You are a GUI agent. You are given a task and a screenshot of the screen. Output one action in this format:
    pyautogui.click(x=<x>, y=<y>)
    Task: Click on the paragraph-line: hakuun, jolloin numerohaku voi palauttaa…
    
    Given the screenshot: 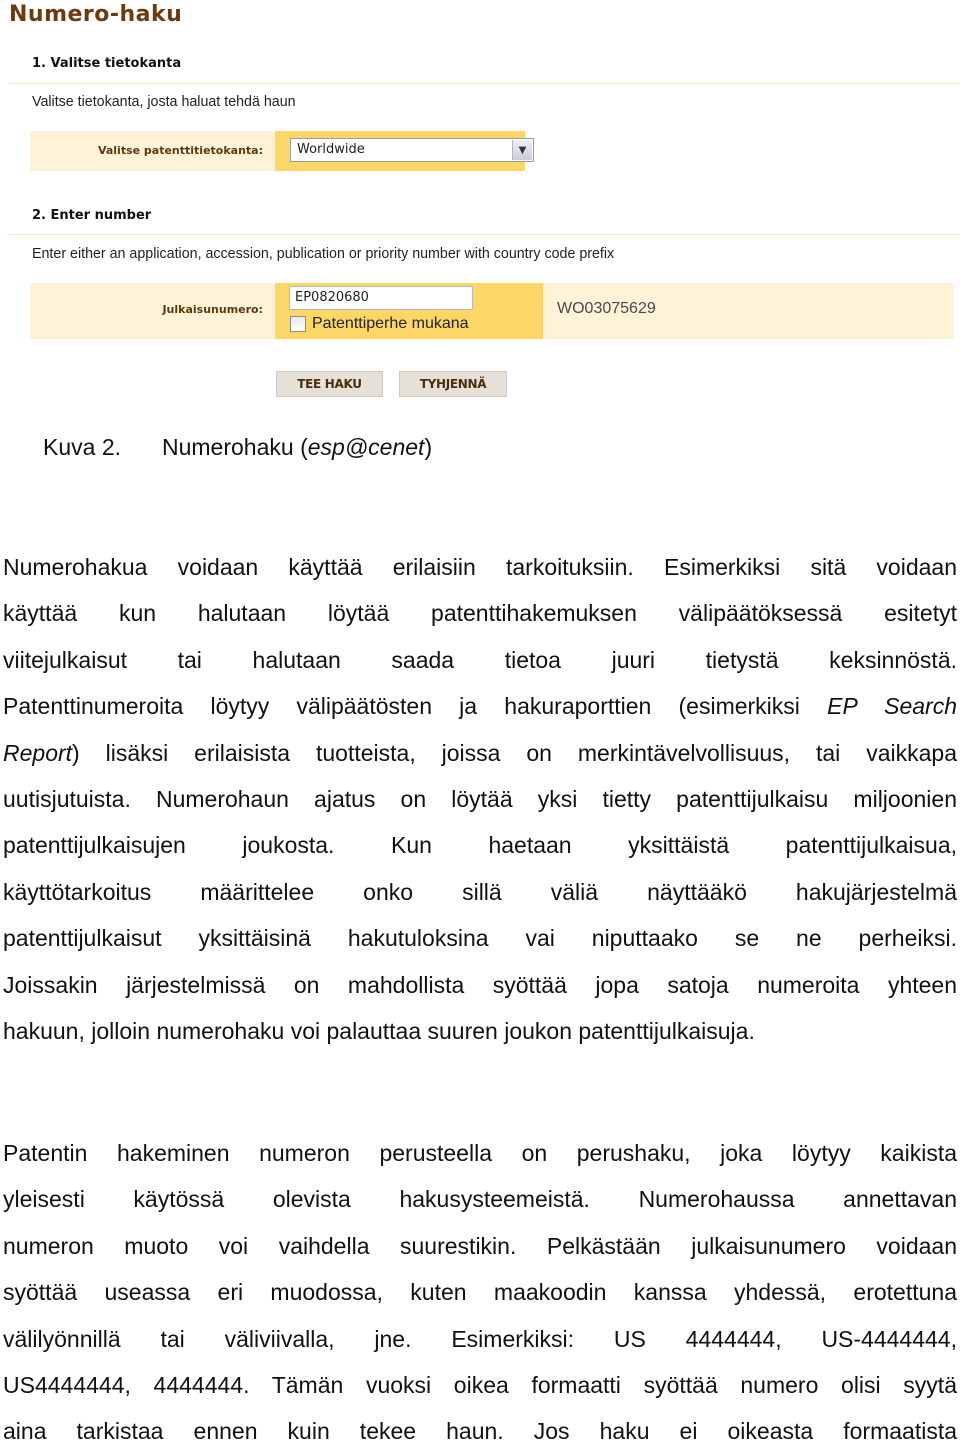 What is the action you would take?
    pyautogui.click(x=379, y=1030)
    